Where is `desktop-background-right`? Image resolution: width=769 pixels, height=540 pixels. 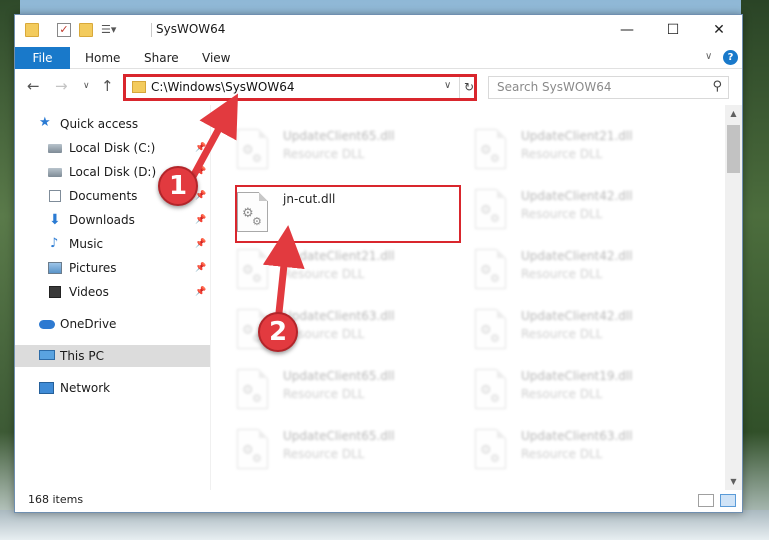
desktop-background-right is located at coordinates (755, 270).